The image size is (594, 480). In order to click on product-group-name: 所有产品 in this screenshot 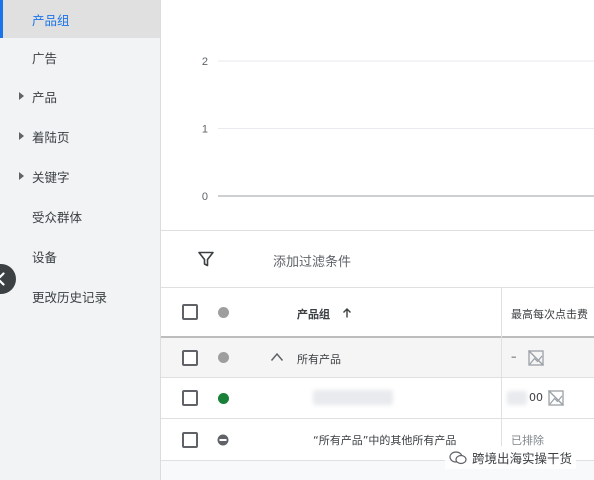, I will do `click(319, 359)`.